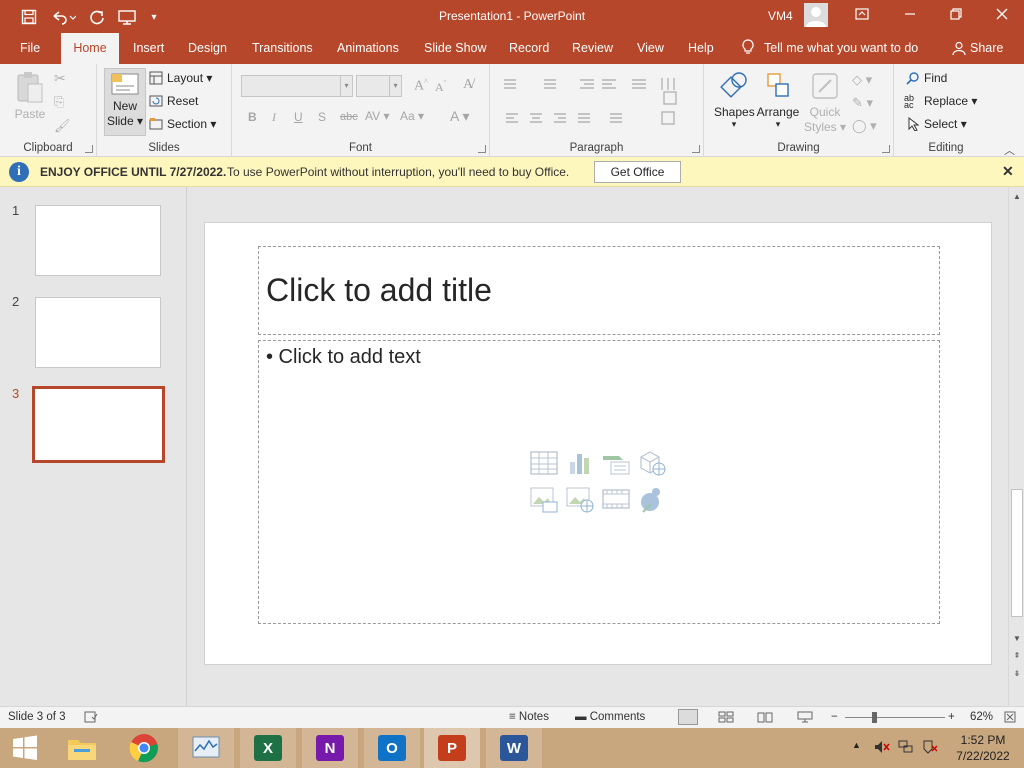 This screenshot has width=1024, height=768. I want to click on font-size-combo: ▾, so click(379, 86).